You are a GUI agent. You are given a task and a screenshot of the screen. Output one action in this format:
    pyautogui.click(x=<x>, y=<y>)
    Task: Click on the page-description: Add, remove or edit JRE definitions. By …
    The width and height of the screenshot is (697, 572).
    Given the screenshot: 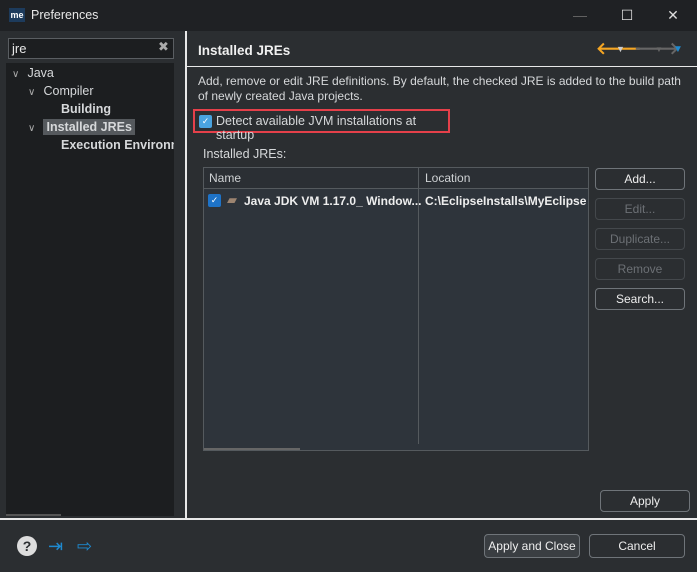 What is the action you would take?
    pyautogui.click(x=439, y=88)
    